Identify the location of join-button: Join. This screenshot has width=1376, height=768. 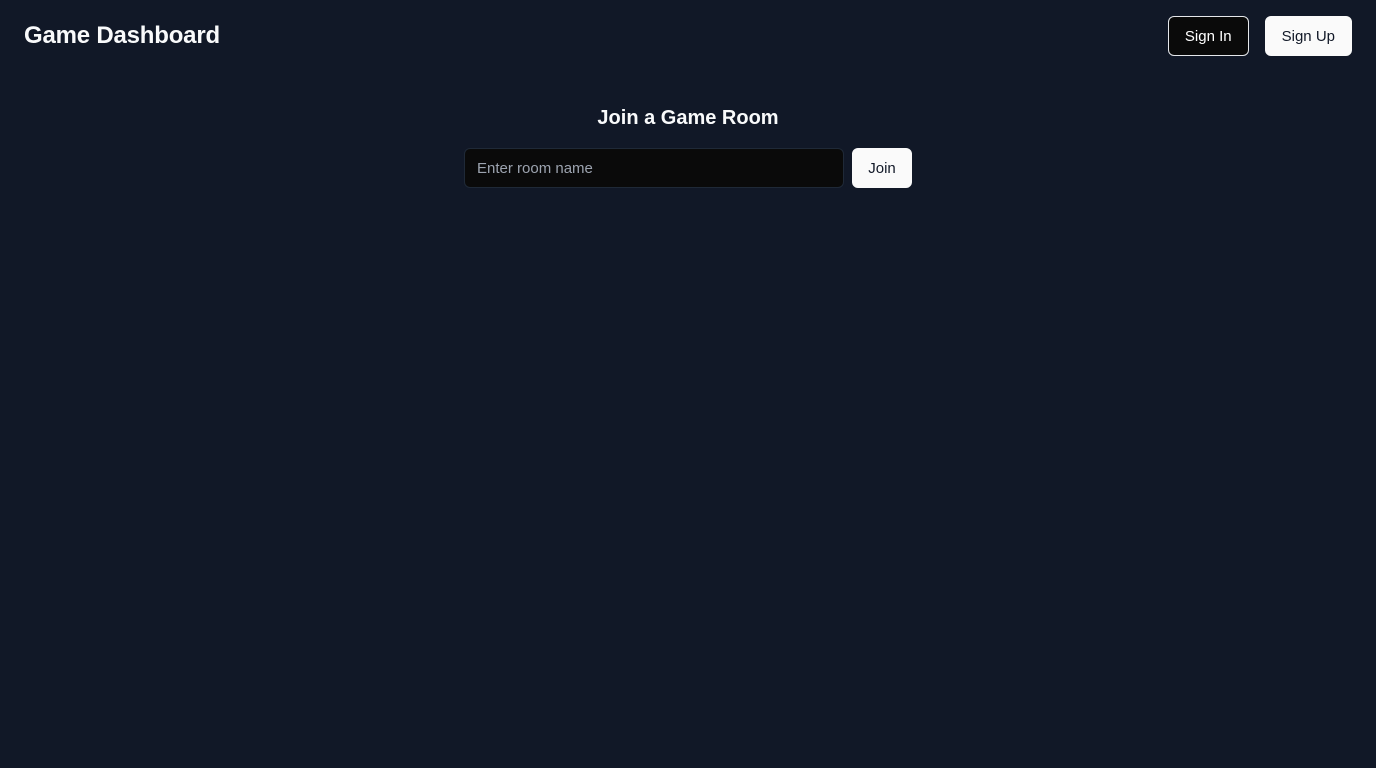
(882, 168).